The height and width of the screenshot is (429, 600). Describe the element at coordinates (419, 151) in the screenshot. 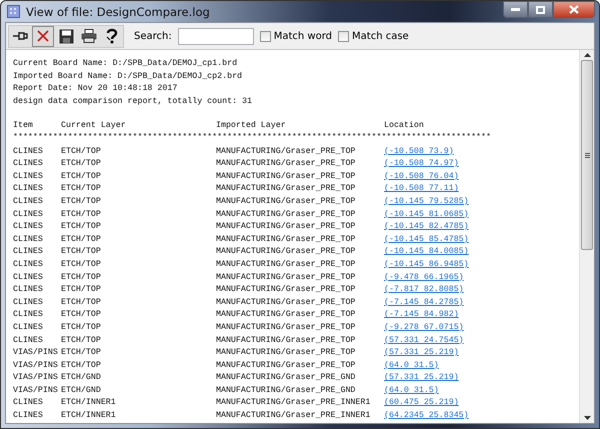

I see `location-link: (-10.508 73.9)` at that location.